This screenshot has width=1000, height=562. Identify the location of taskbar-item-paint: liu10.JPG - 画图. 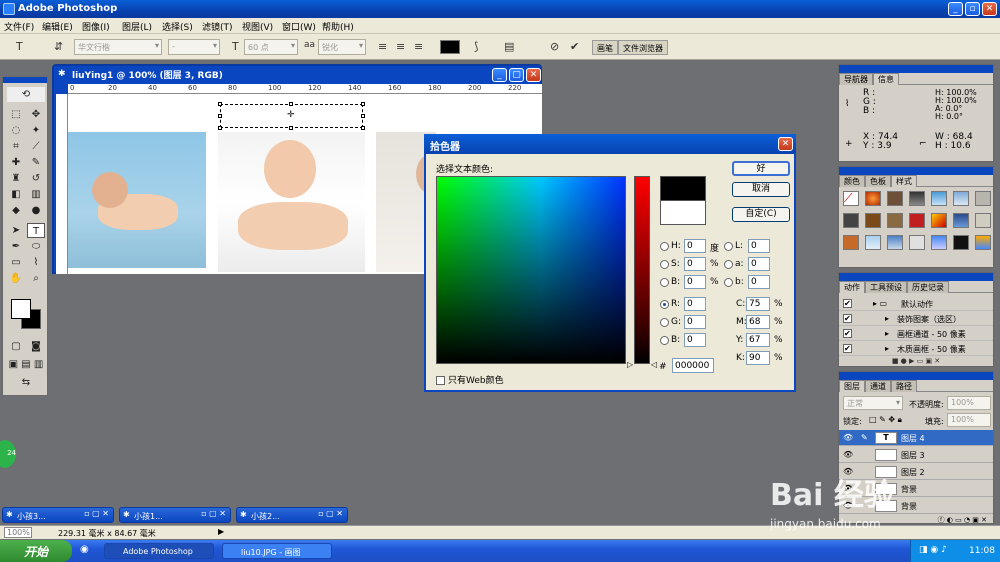
(277, 551).